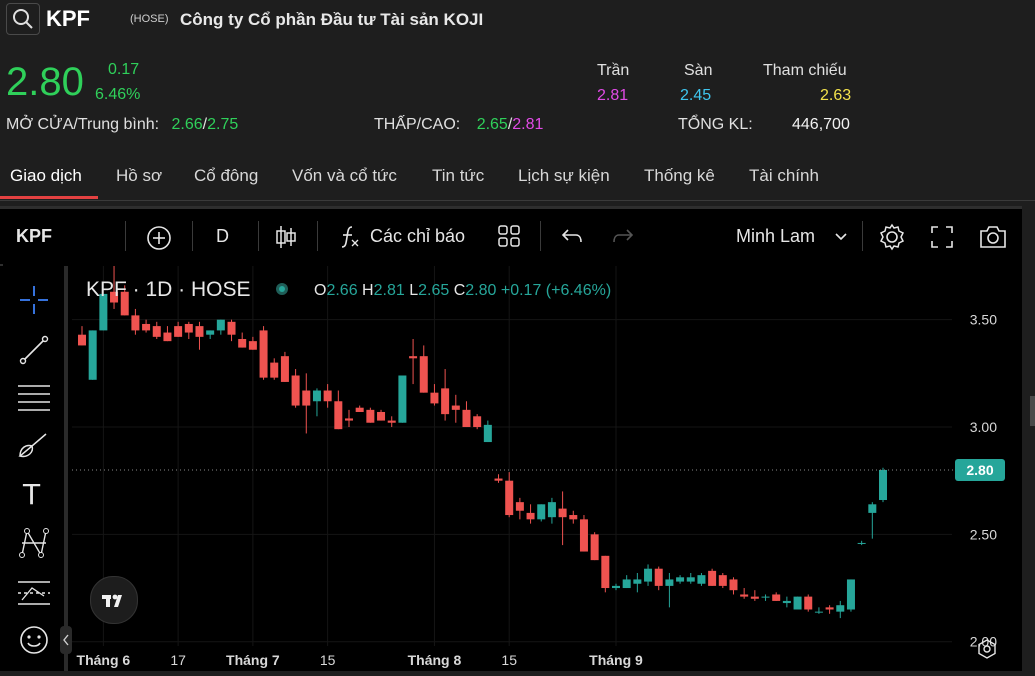 The width and height of the screenshot is (1035, 676). Describe the element at coordinates (34, 300) in the screenshot. I see `crosshair-icon` at that location.